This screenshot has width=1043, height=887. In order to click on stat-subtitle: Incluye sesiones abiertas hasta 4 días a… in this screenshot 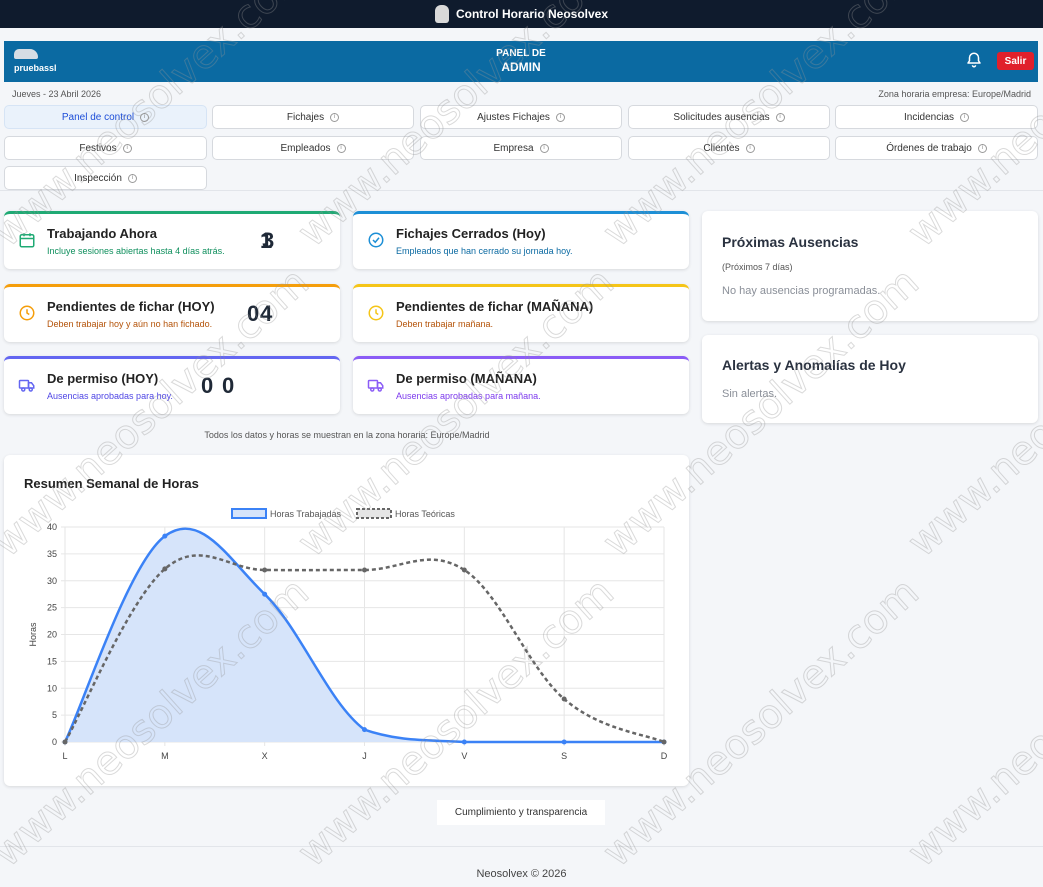, I will do `click(136, 251)`.